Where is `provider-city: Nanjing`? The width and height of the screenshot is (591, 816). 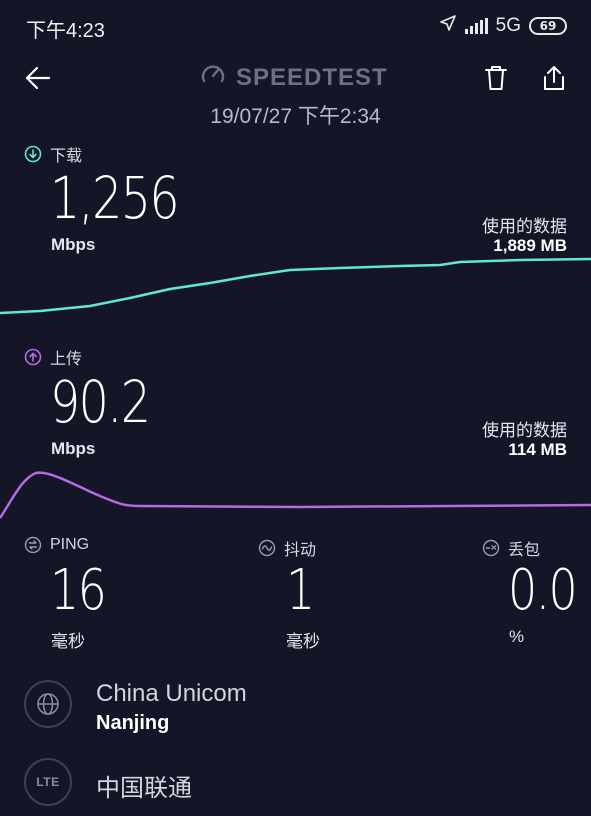 provider-city: Nanjing is located at coordinates (133, 723).